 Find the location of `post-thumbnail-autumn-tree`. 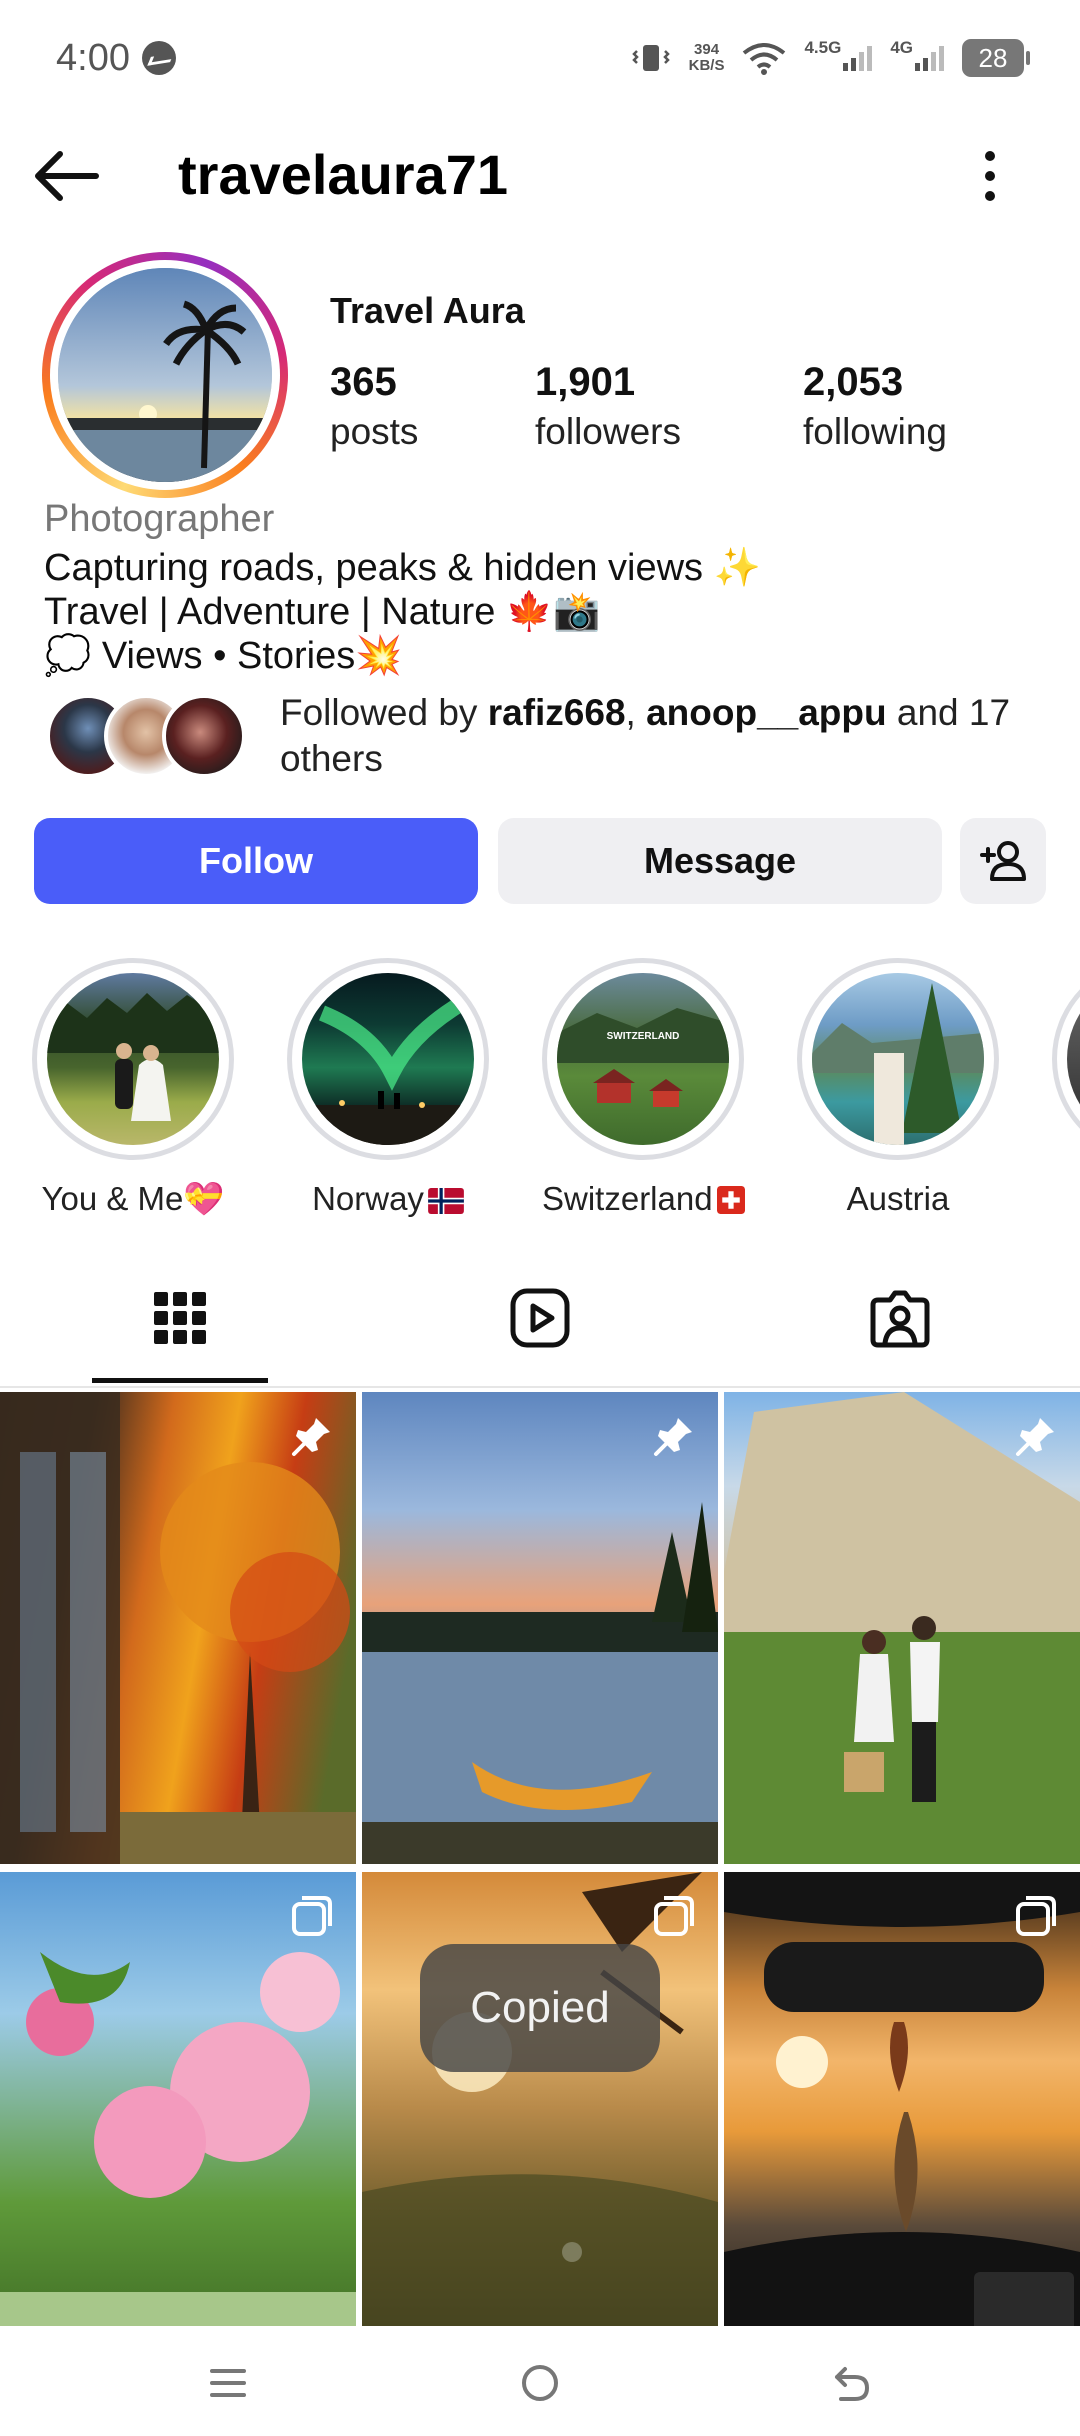

post-thumbnail-autumn-tree is located at coordinates (178, 1628).